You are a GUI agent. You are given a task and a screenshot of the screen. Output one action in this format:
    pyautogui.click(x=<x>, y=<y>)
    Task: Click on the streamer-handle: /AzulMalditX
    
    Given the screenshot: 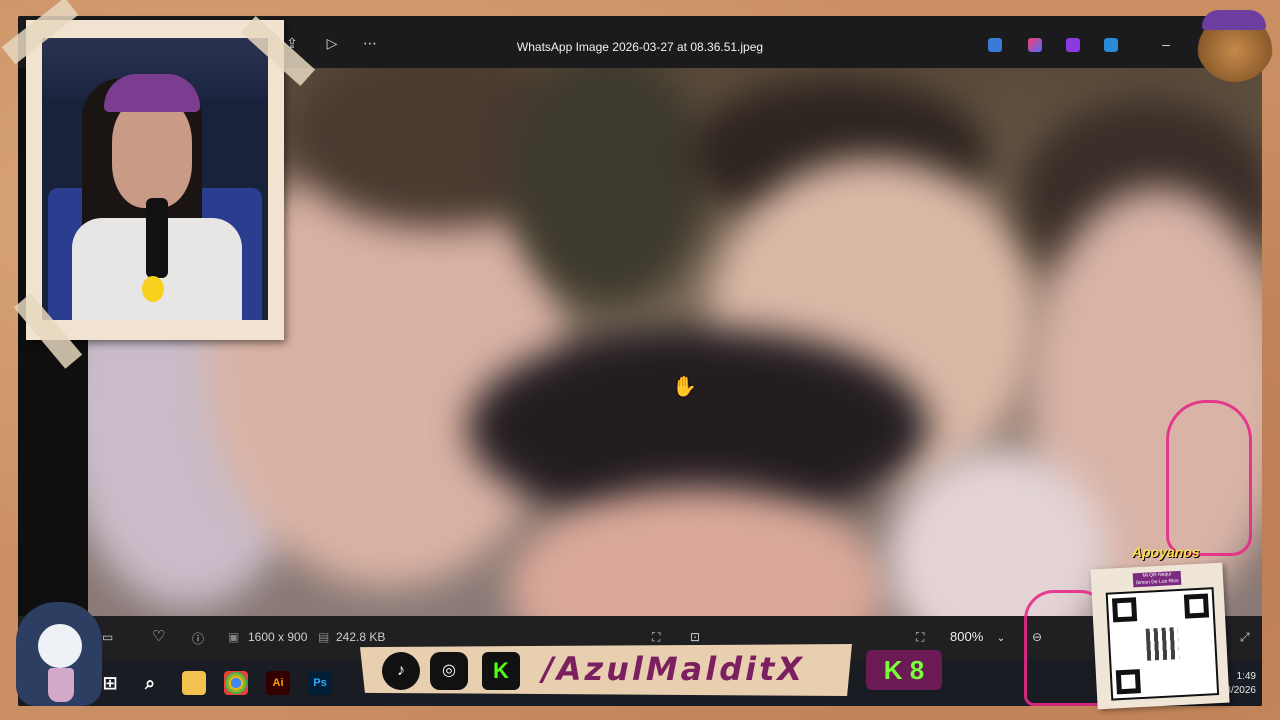 What is the action you would take?
    pyautogui.click(x=674, y=669)
    